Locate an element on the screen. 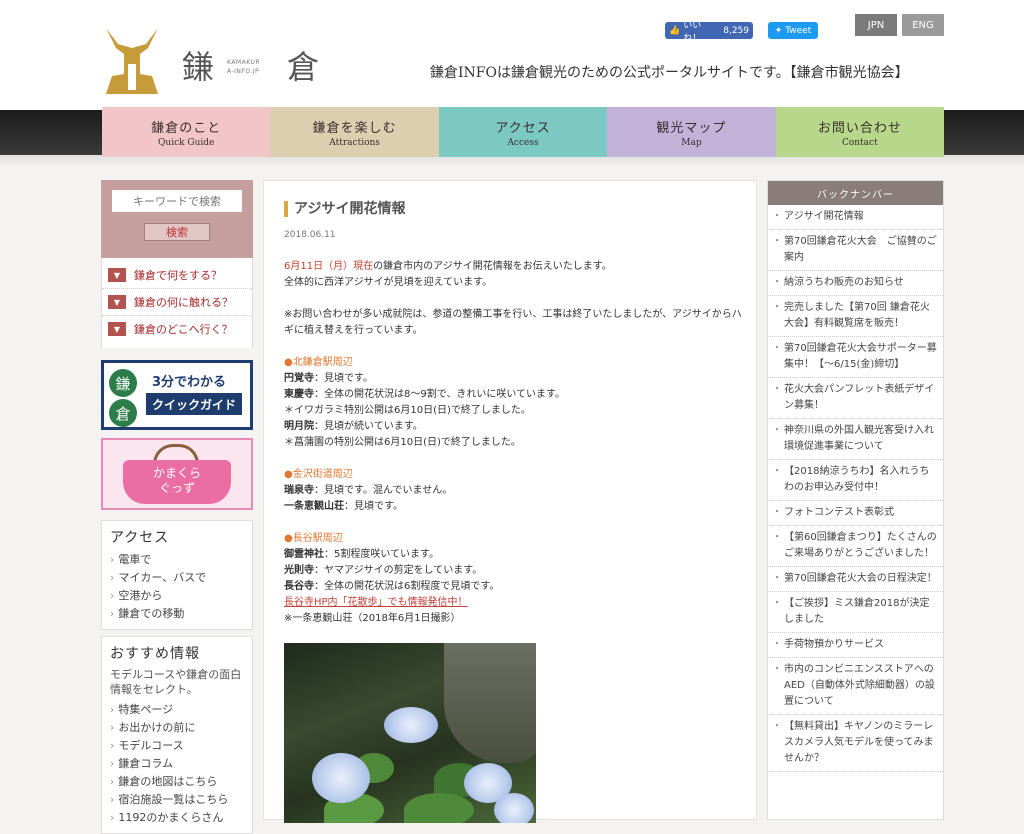  nav-map: 観光マップ Map is located at coordinates (691, 132).